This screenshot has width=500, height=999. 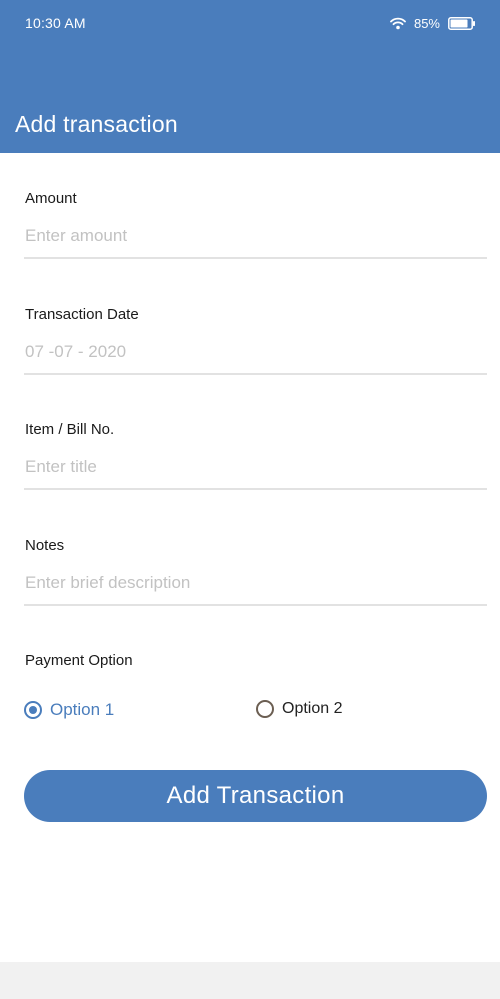 I want to click on wifi-icon, so click(x=398, y=23).